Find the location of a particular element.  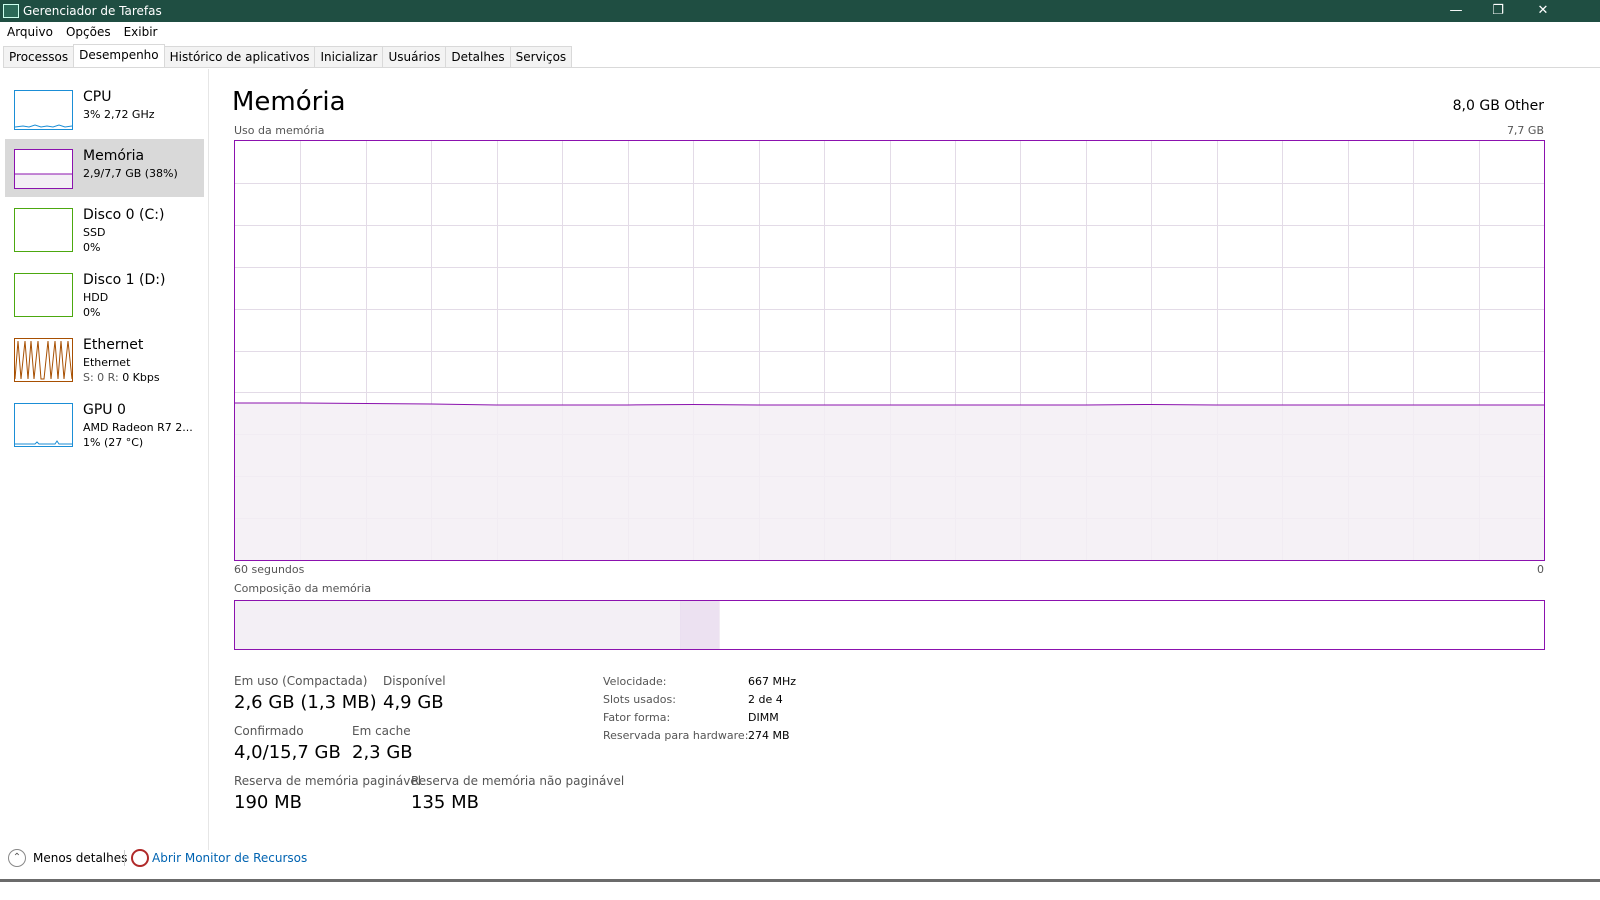

tab-desempenho: Desempenho is located at coordinates (119, 55).